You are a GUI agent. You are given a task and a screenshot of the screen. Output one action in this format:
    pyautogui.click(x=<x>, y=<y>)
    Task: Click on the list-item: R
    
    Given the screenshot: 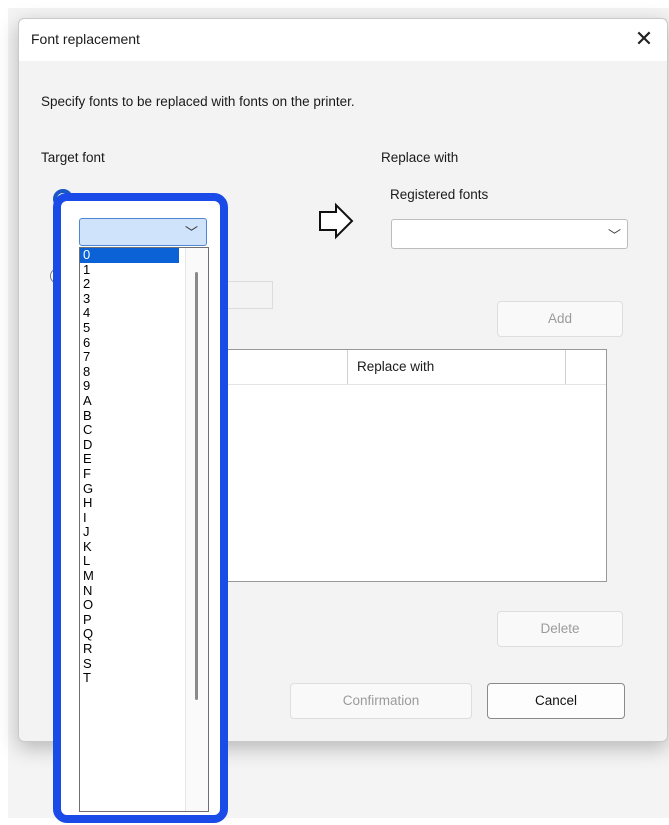 What is the action you would take?
    pyautogui.click(x=129, y=649)
    